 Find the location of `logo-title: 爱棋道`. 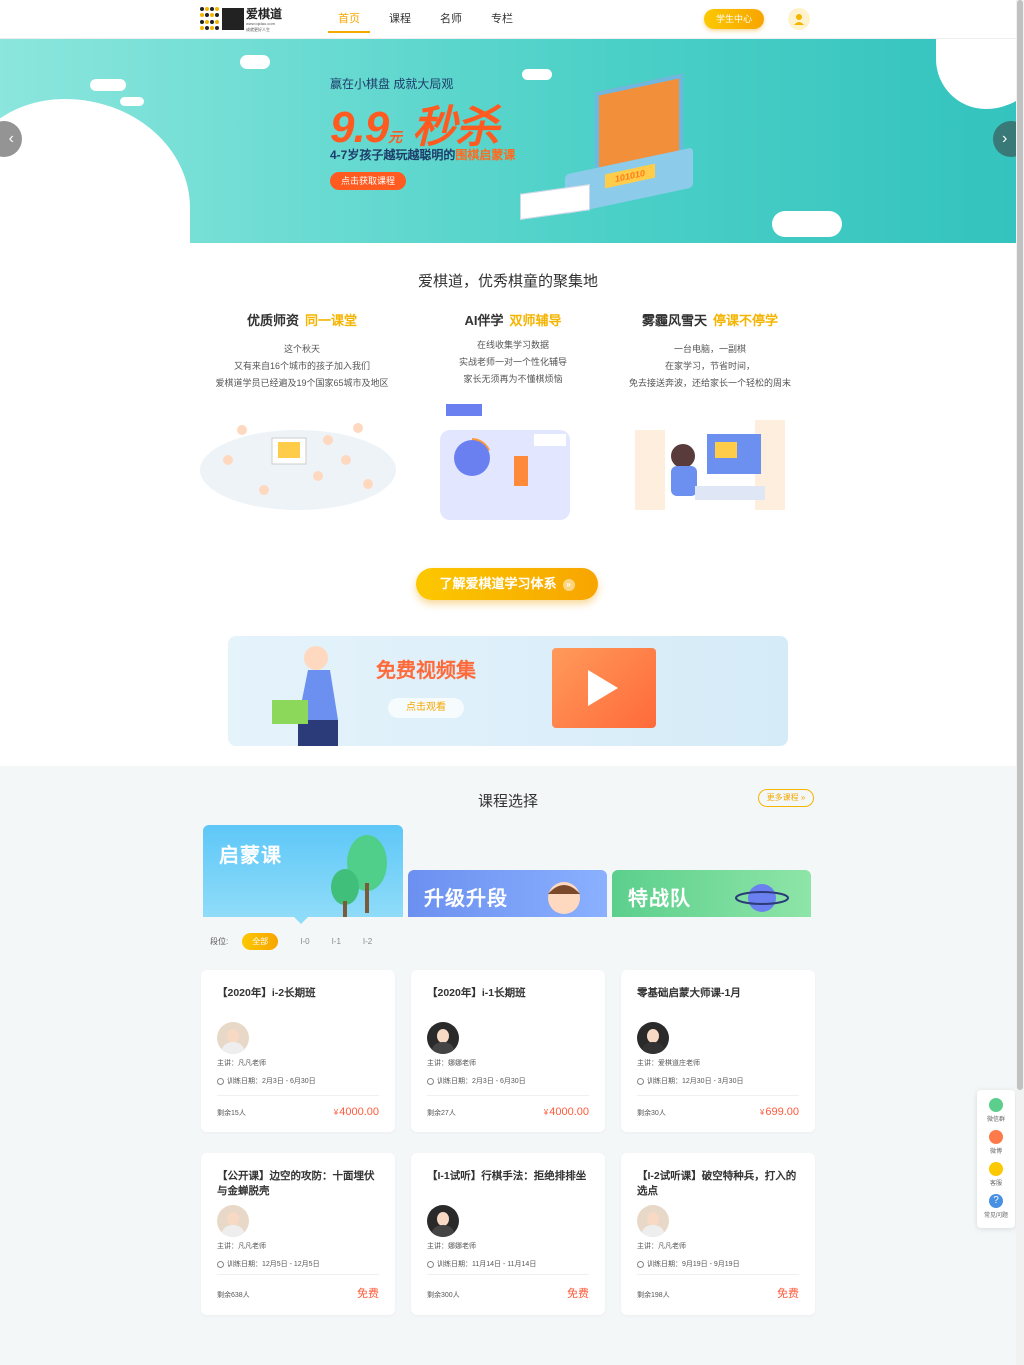

logo-title: 爱棋道 is located at coordinates (264, 13).